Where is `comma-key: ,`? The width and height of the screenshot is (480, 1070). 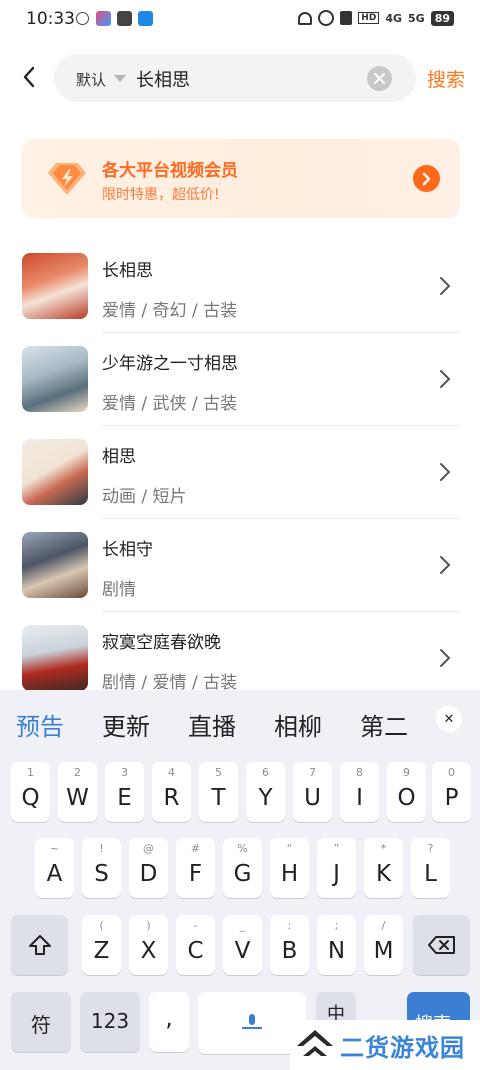 comma-key: , is located at coordinates (169, 1022).